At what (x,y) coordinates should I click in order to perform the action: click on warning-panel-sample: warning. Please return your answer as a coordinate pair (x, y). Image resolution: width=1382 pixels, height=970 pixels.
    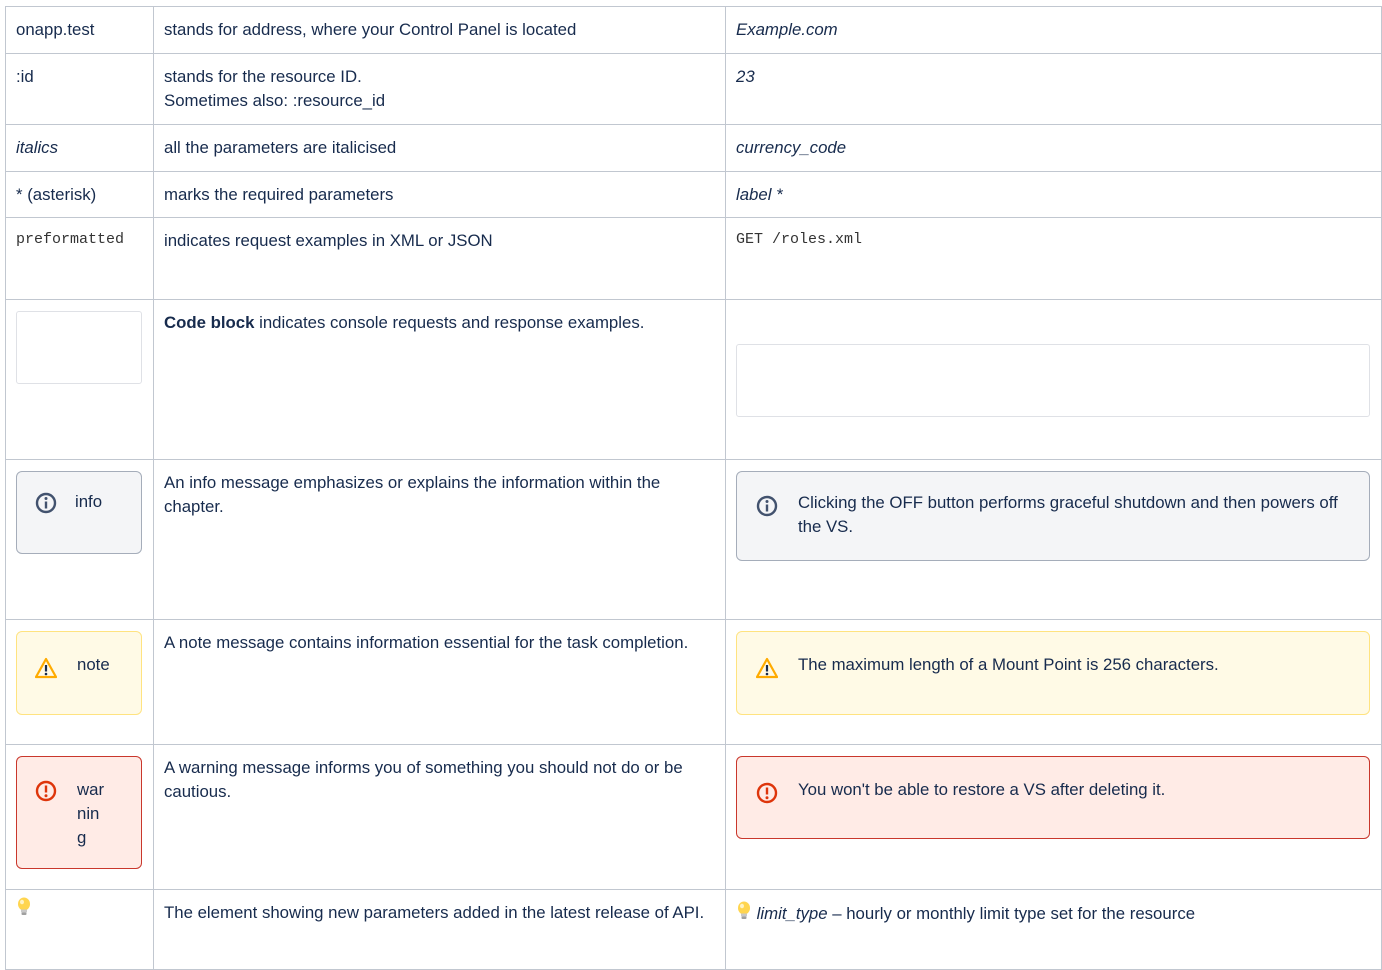
    Looking at the image, I should click on (79, 813).